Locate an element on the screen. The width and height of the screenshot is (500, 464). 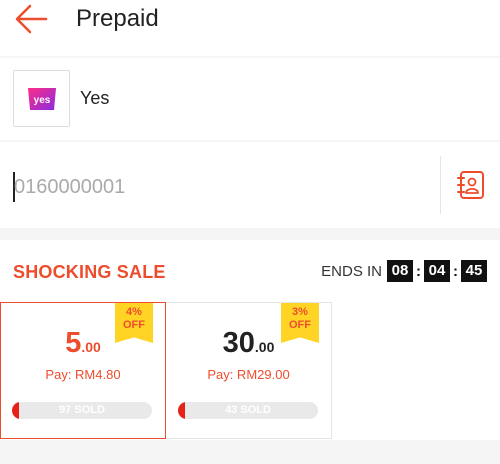
ends-in-label: ENDS IN is located at coordinates (351, 271).